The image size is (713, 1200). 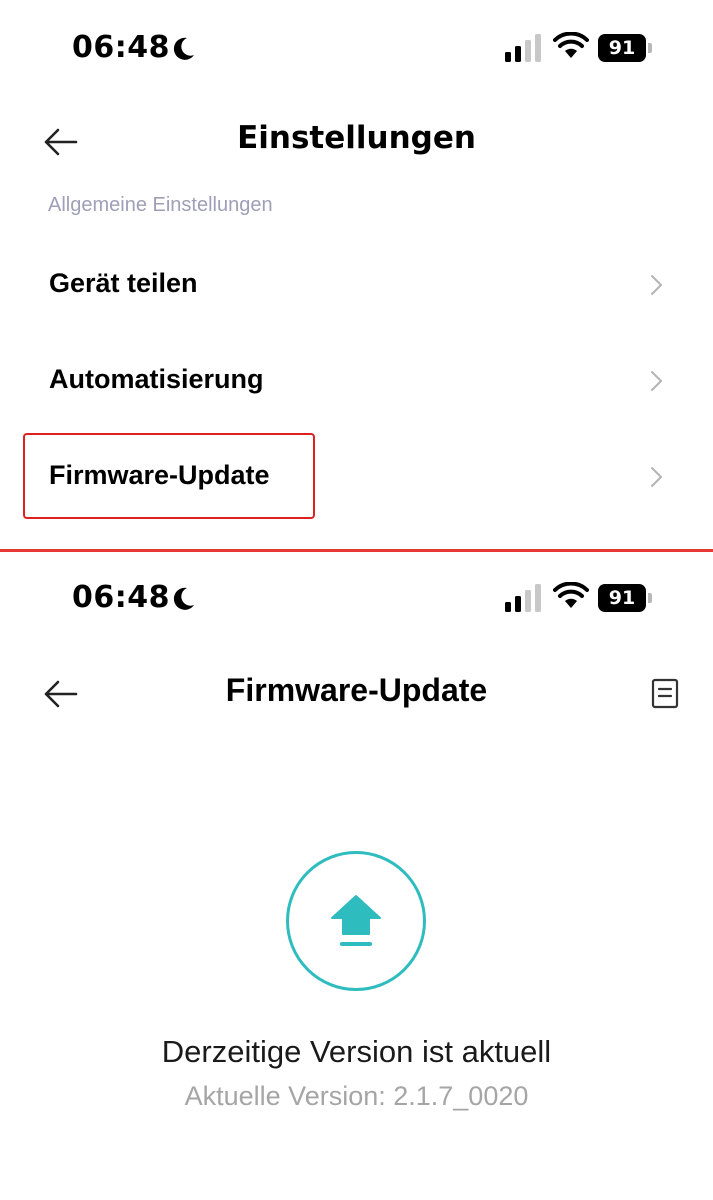 I want to click on document-icon, so click(x=665, y=694).